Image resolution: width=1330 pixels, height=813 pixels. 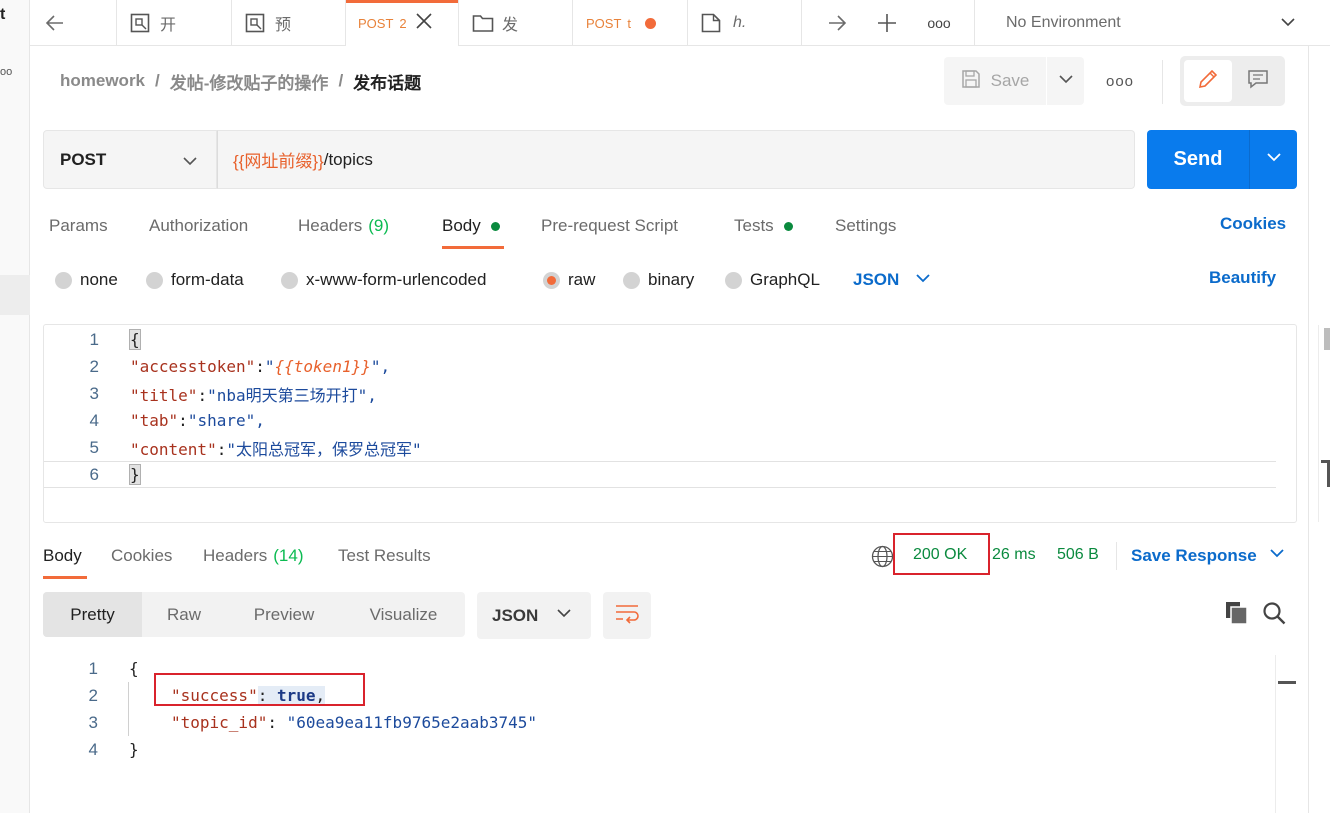 What do you see at coordinates (1242, 278) in the screenshot?
I see `beautify-link: Beautify` at bounding box center [1242, 278].